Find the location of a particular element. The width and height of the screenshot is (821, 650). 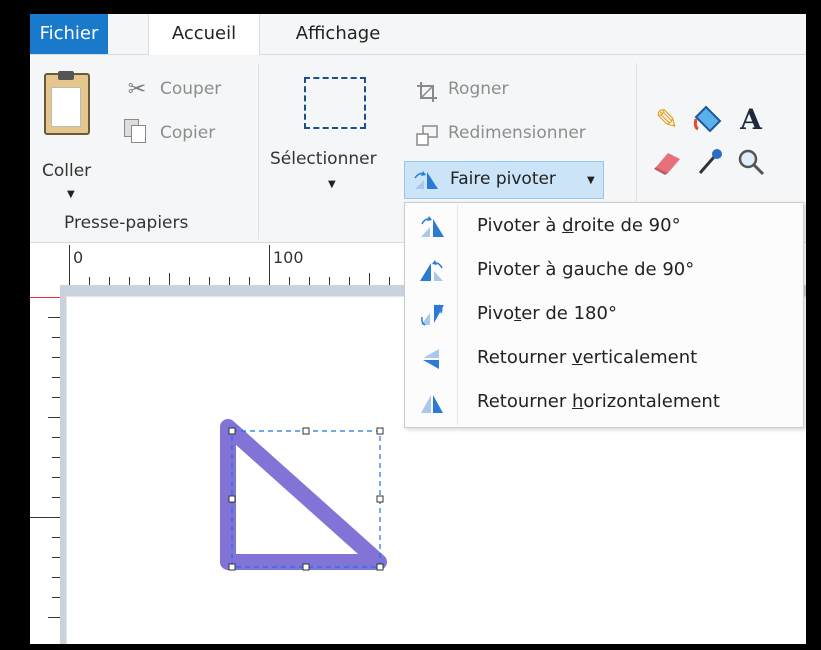

resize-label: Redimensionner is located at coordinates (517, 133).